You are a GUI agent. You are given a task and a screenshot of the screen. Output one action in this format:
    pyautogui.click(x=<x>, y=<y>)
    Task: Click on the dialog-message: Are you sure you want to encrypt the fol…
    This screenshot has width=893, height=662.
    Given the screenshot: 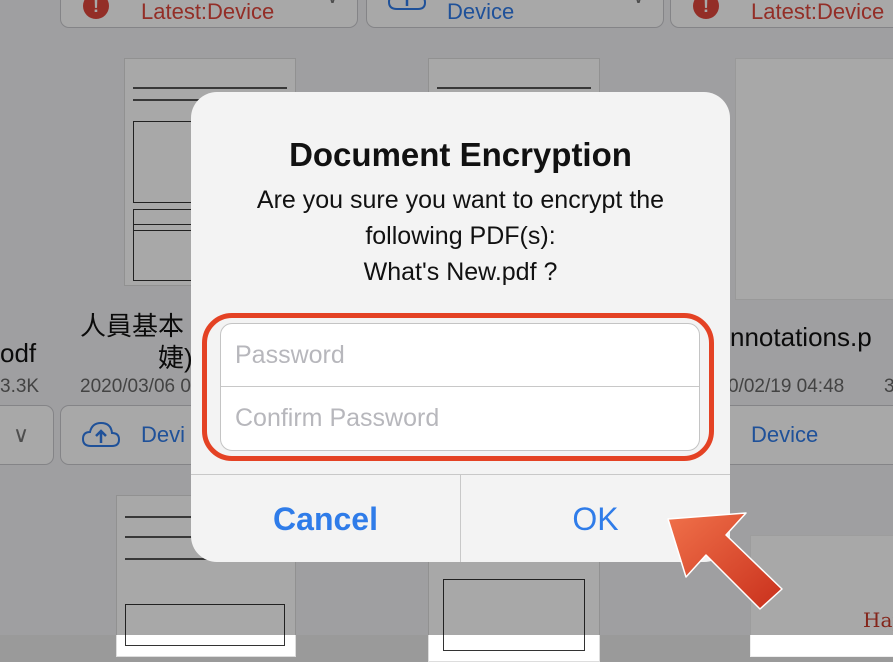 What is the action you would take?
    pyautogui.click(x=460, y=236)
    